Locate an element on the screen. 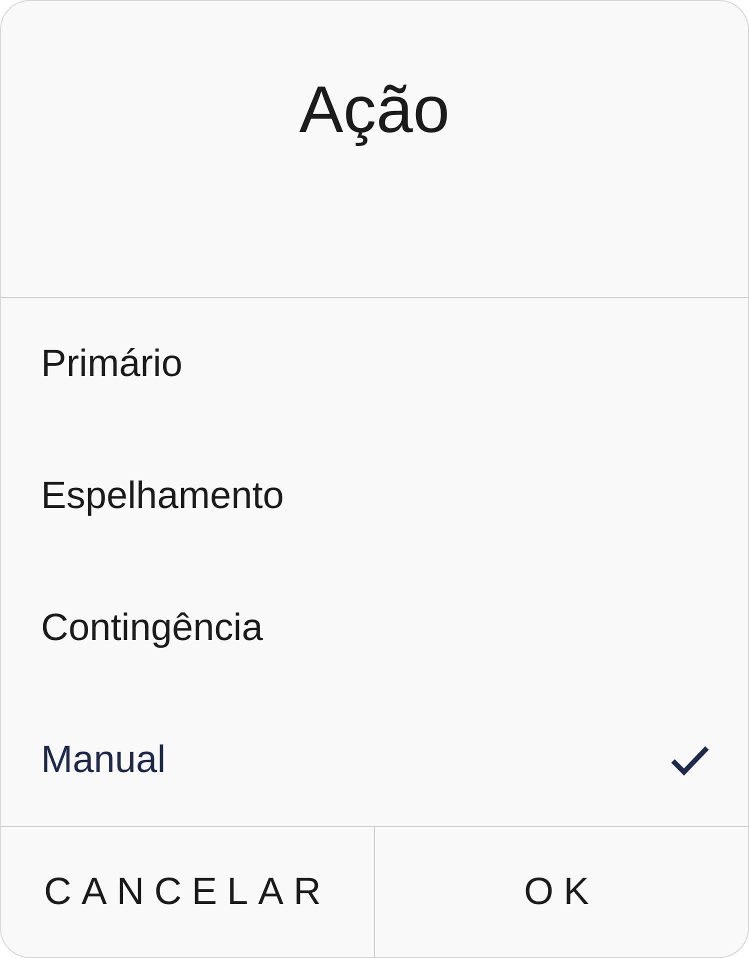 Image resolution: width=749 pixels, height=958 pixels. option-item: Contingência is located at coordinates (374, 628).